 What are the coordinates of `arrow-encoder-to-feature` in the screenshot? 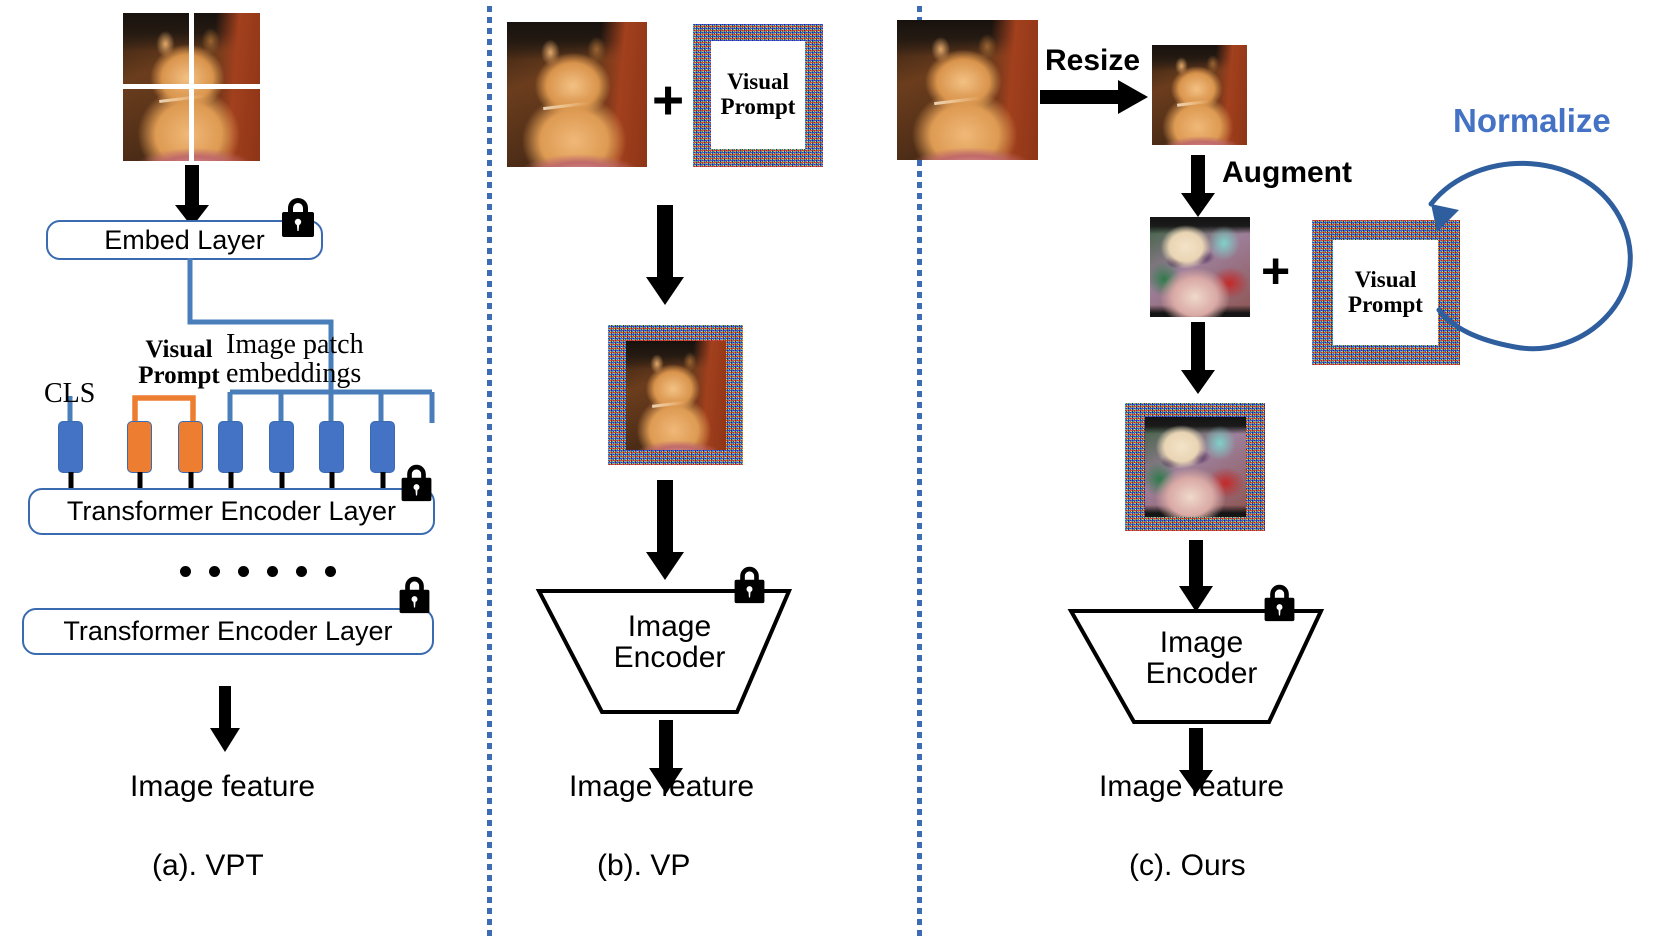 It's located at (225, 719).